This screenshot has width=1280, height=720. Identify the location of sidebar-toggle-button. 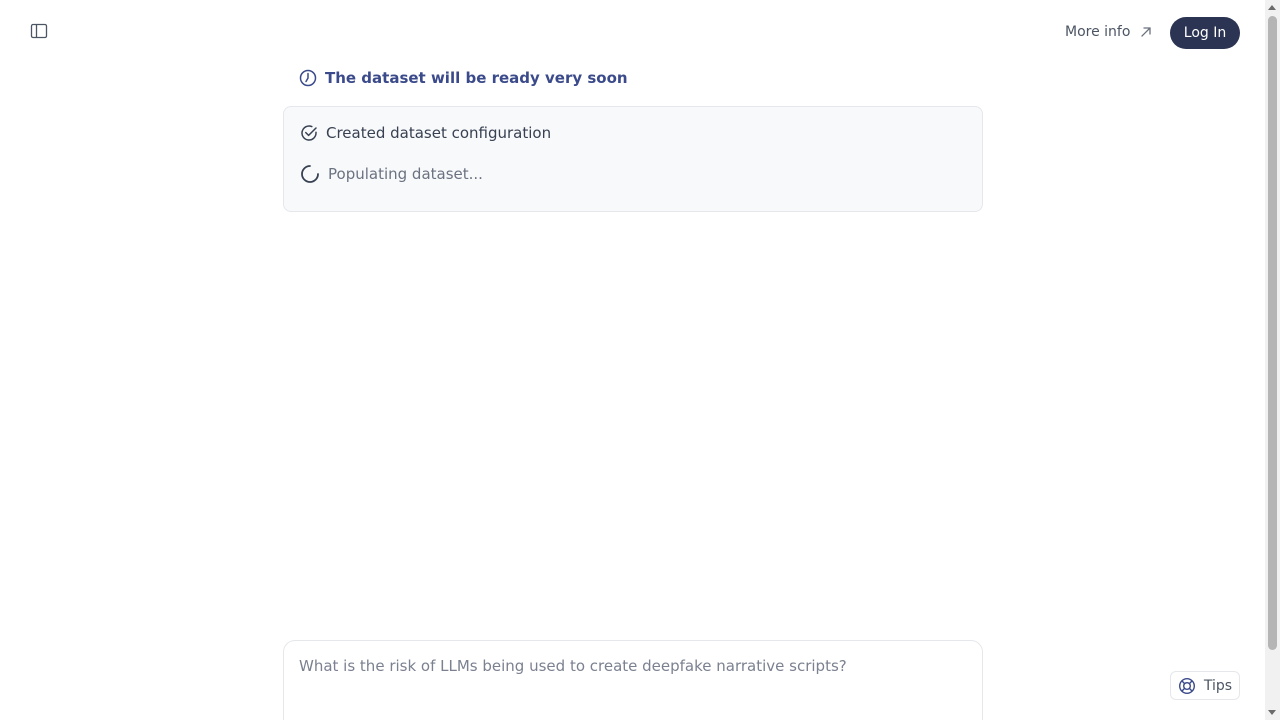
(39, 31).